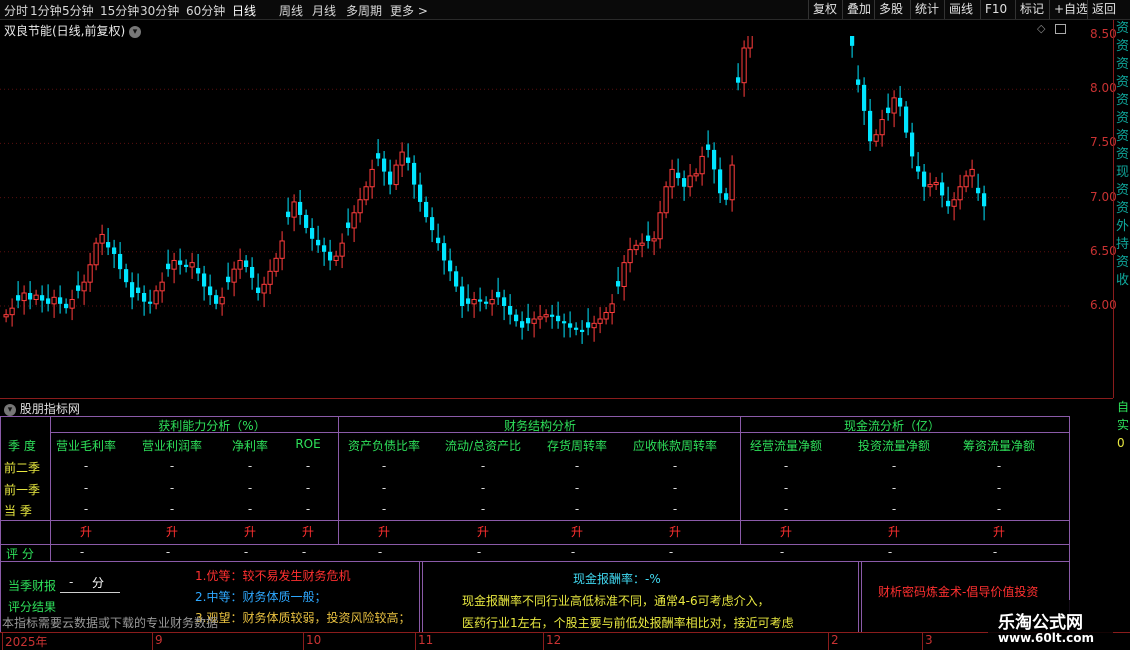 The height and width of the screenshot is (650, 1130). What do you see at coordinates (205, 10) in the screenshot?
I see `timeframe-tab-5: 60分钟` at bounding box center [205, 10].